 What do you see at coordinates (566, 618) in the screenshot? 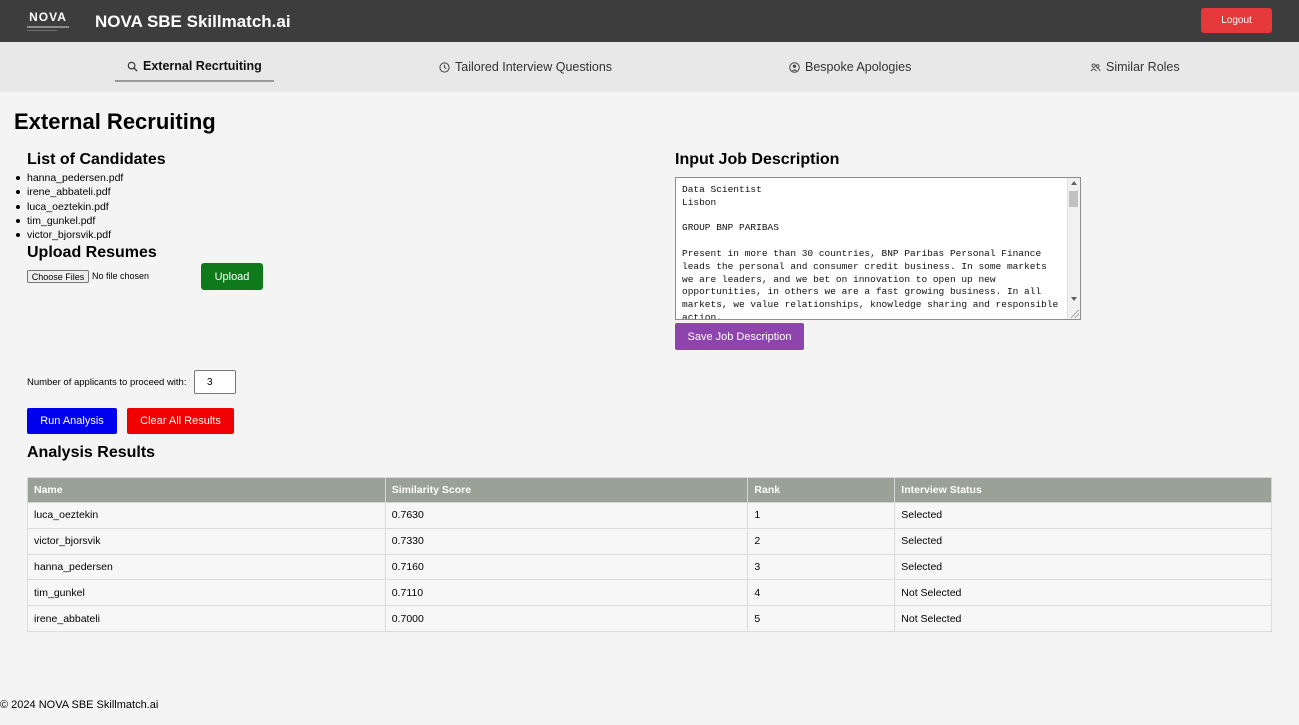
I see `cell-score: 0.7000` at bounding box center [566, 618].